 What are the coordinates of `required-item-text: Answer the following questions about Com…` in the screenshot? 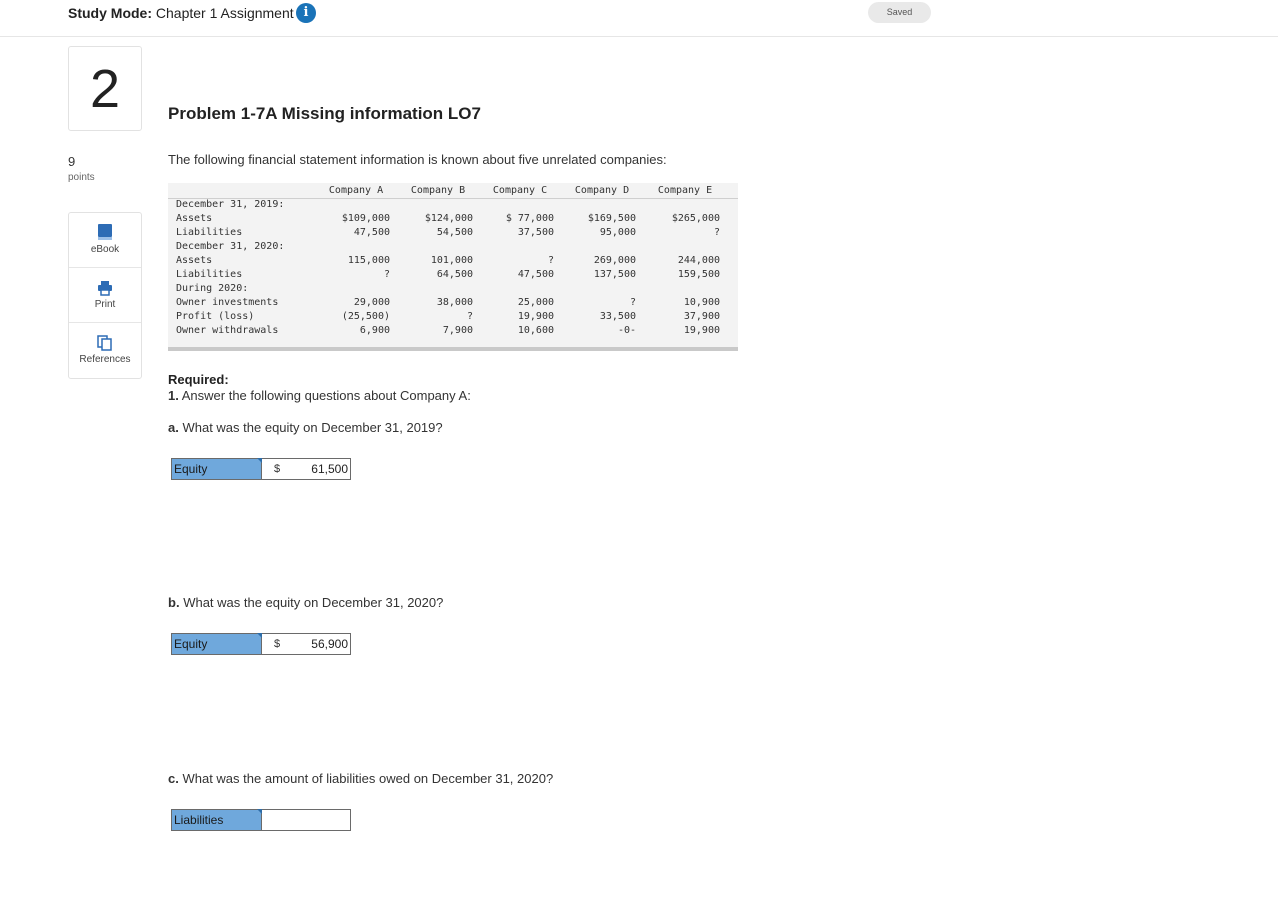 It's located at (326, 395).